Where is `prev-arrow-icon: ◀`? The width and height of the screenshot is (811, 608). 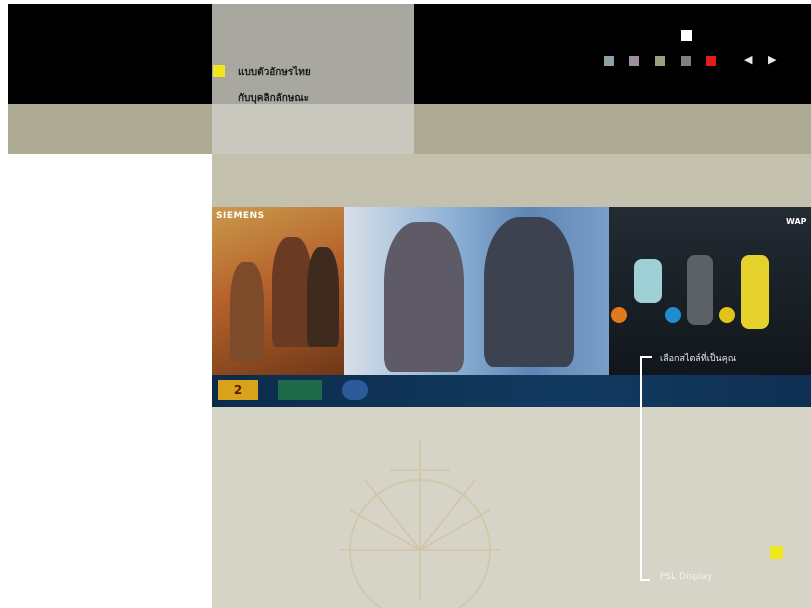 prev-arrow-icon: ◀ is located at coordinates (748, 59).